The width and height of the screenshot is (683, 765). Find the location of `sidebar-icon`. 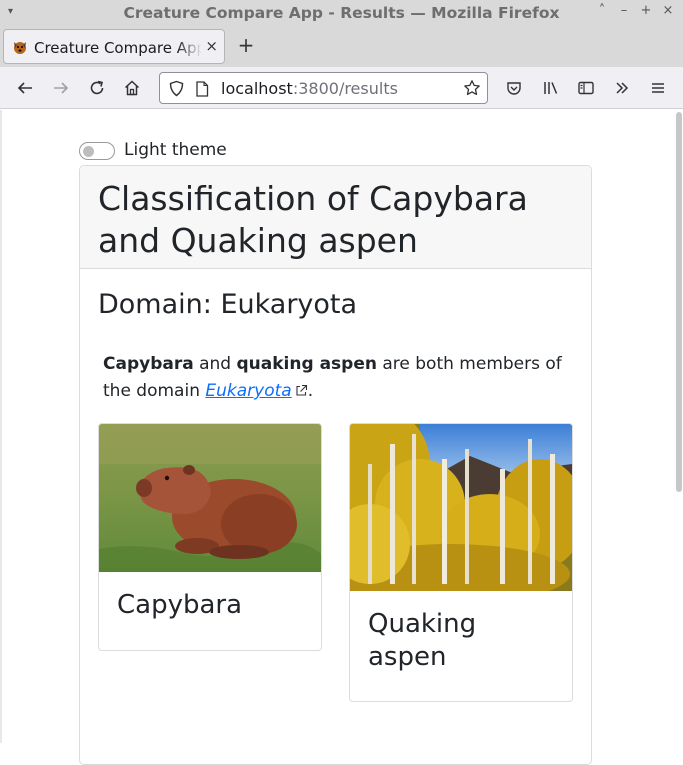

sidebar-icon is located at coordinates (586, 88).